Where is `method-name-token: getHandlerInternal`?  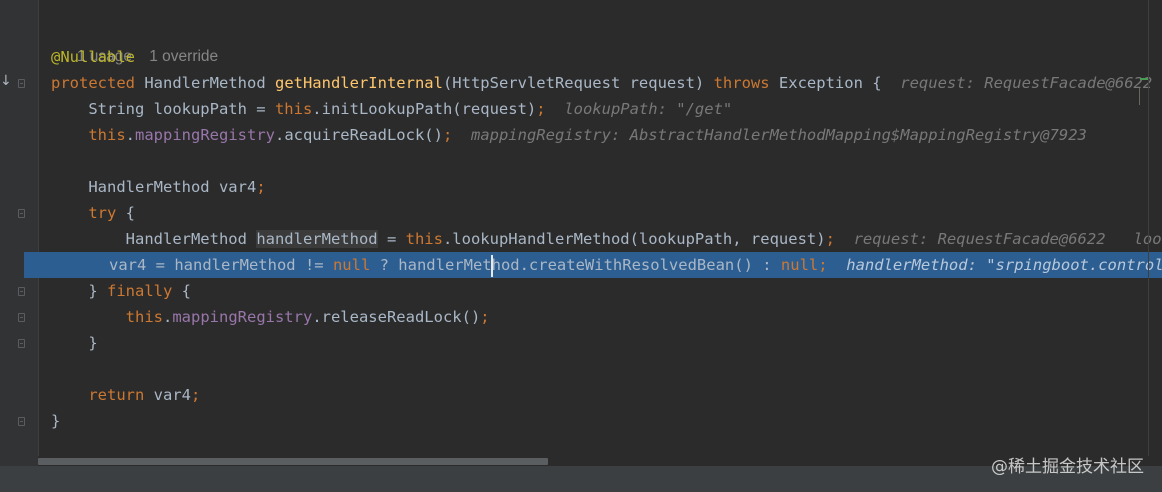 method-name-token: getHandlerInternal is located at coordinates (358, 83).